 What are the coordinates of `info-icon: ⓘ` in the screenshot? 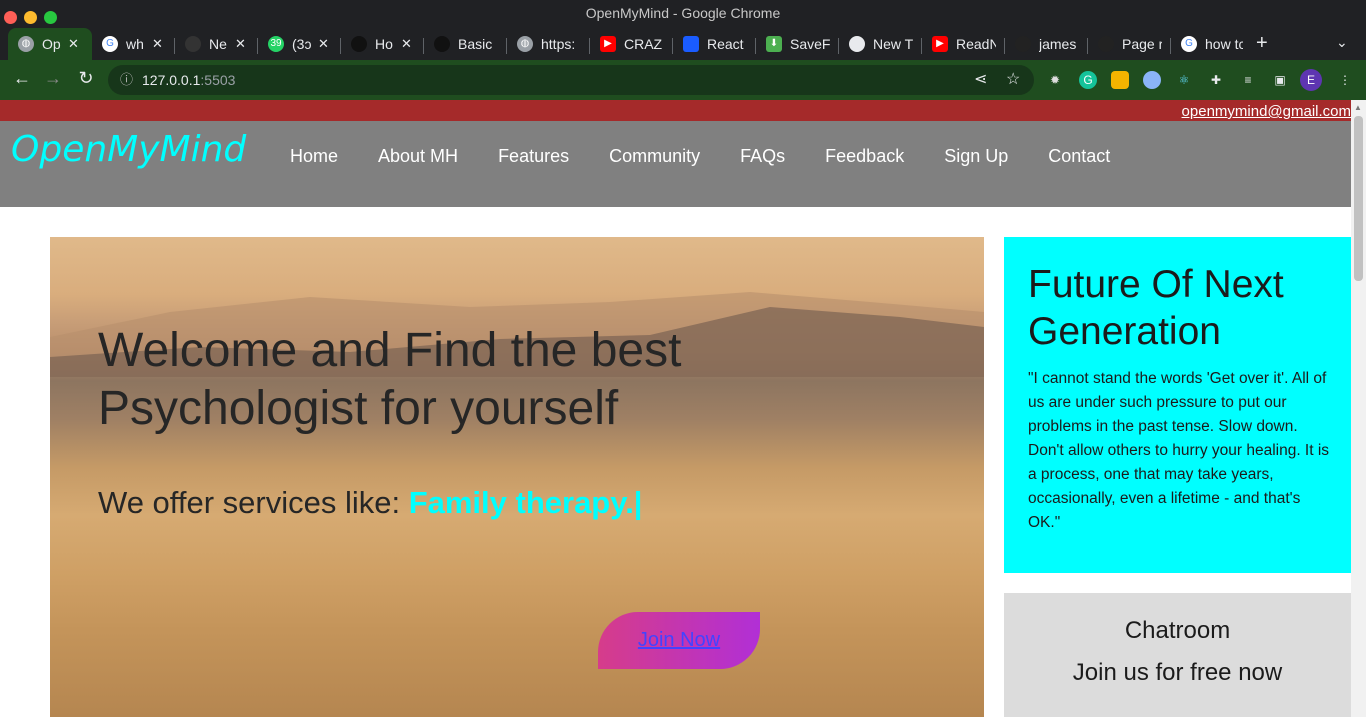 It's located at (126, 80).